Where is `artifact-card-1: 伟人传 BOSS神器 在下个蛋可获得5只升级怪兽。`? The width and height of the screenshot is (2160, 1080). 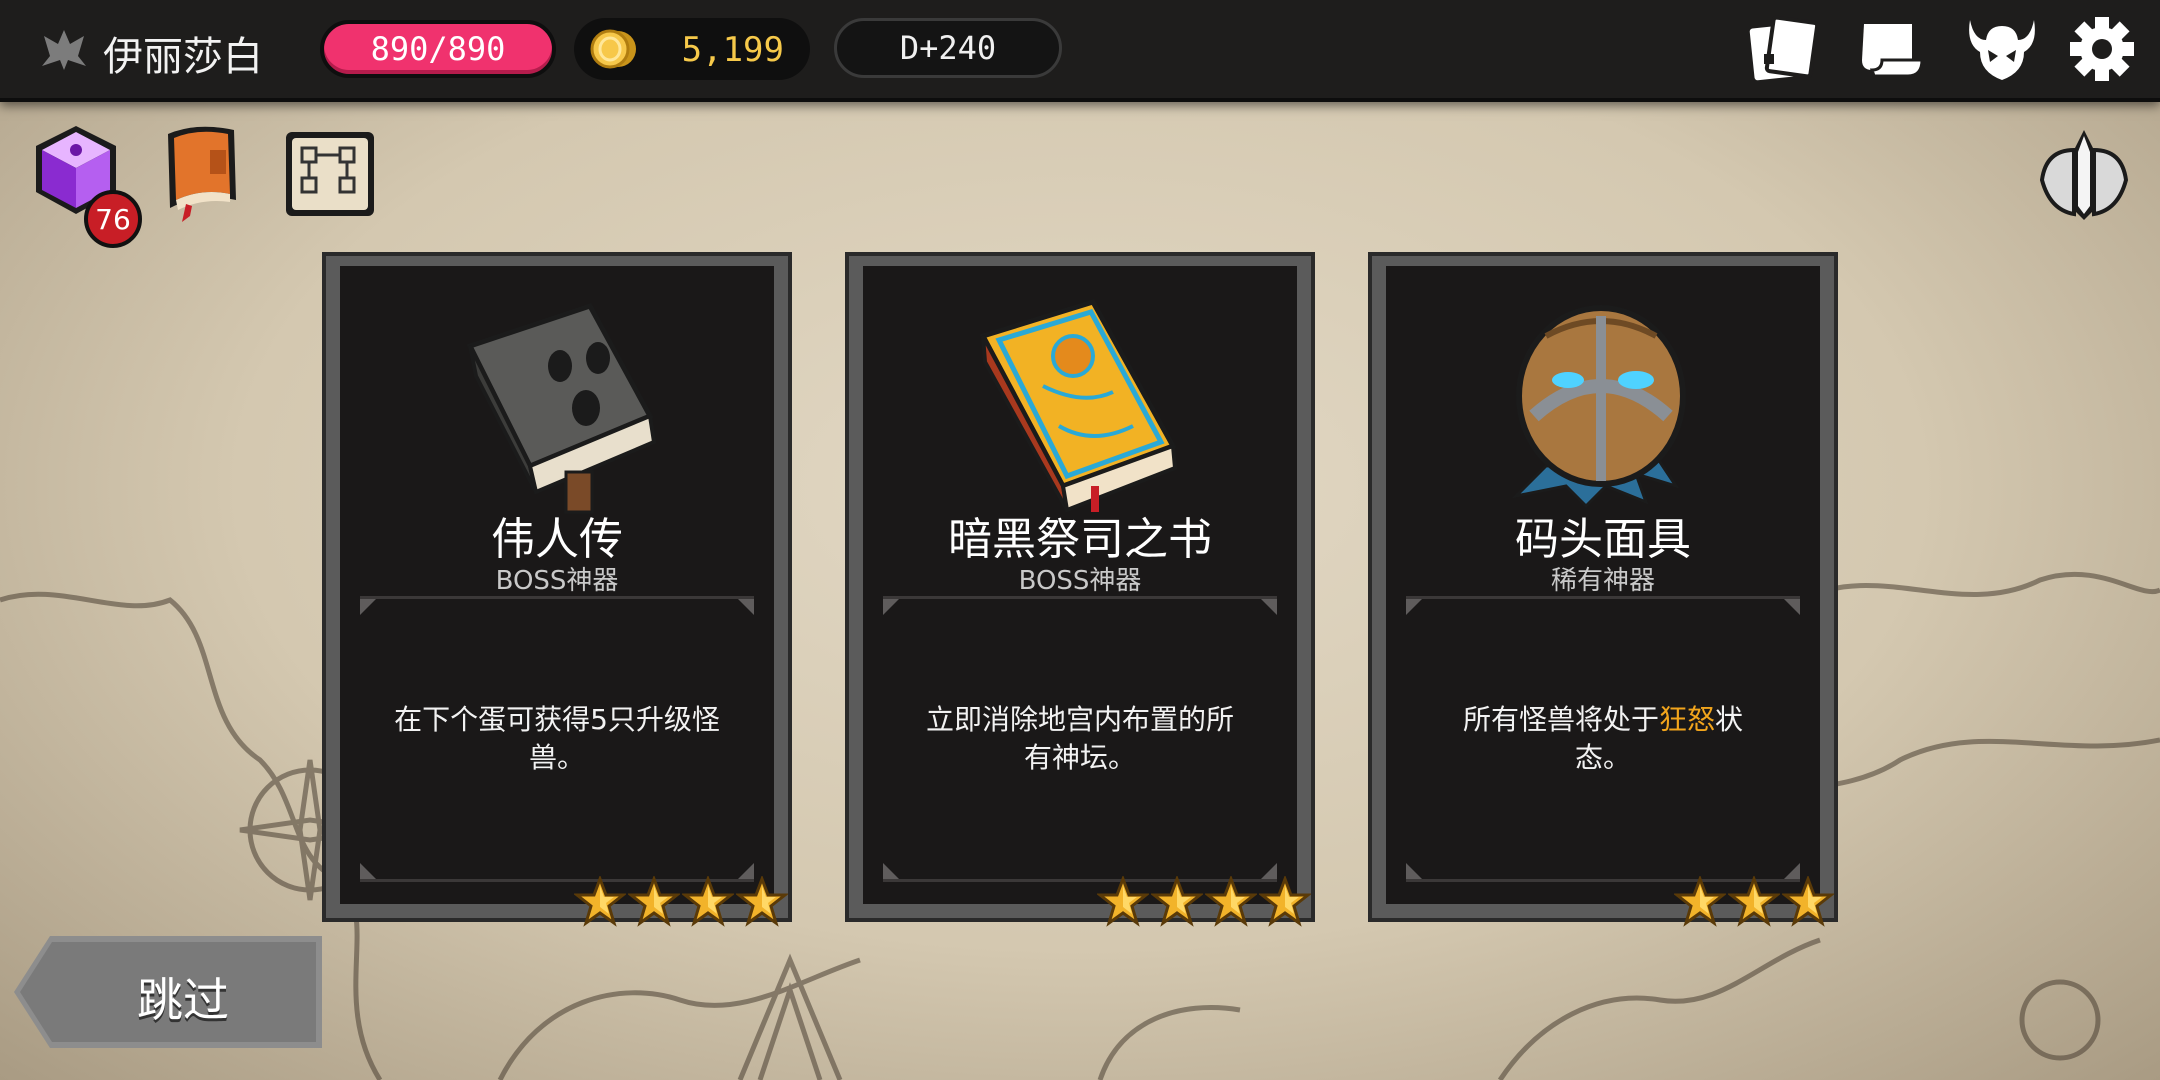
artifact-card-1: 伟人传 BOSS神器 在下个蛋可获得5只升级怪兽。 is located at coordinates (557, 589).